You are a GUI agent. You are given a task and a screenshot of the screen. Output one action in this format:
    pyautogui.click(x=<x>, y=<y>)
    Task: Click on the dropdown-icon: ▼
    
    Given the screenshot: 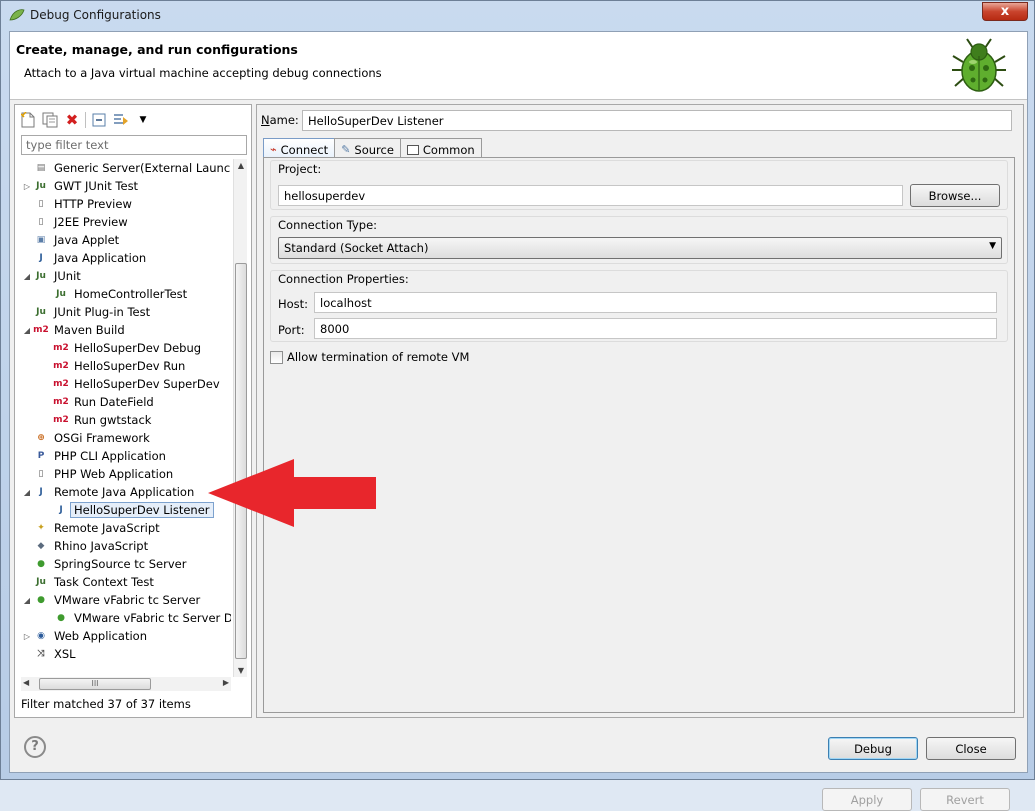 What is the action you would take?
    pyautogui.click(x=143, y=120)
    